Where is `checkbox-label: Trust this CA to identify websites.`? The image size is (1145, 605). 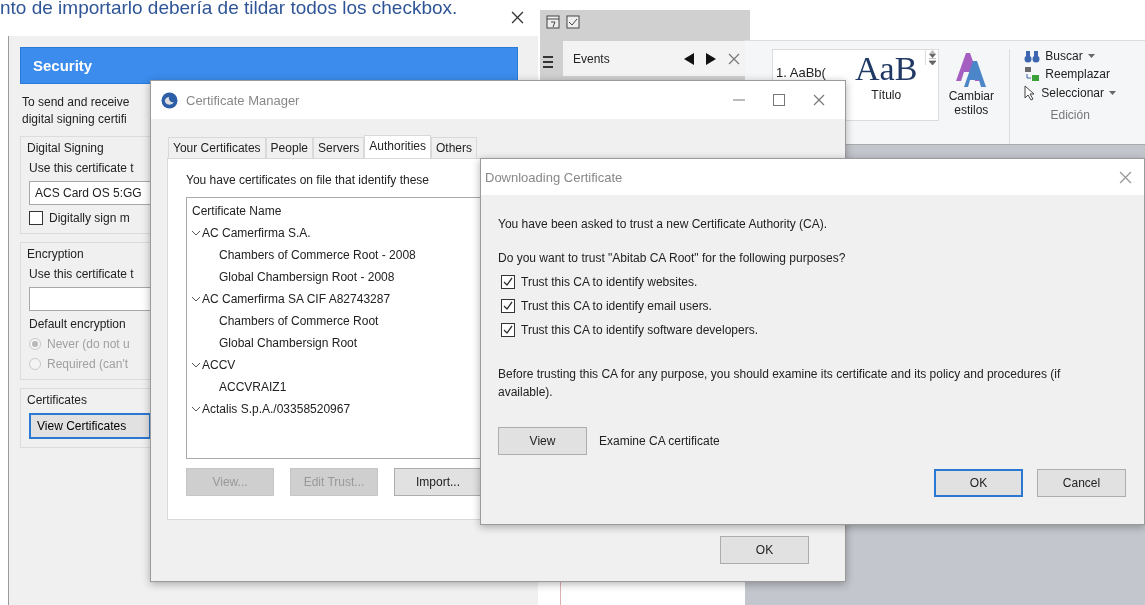 checkbox-label: Trust this CA to identify websites. is located at coordinates (609, 282).